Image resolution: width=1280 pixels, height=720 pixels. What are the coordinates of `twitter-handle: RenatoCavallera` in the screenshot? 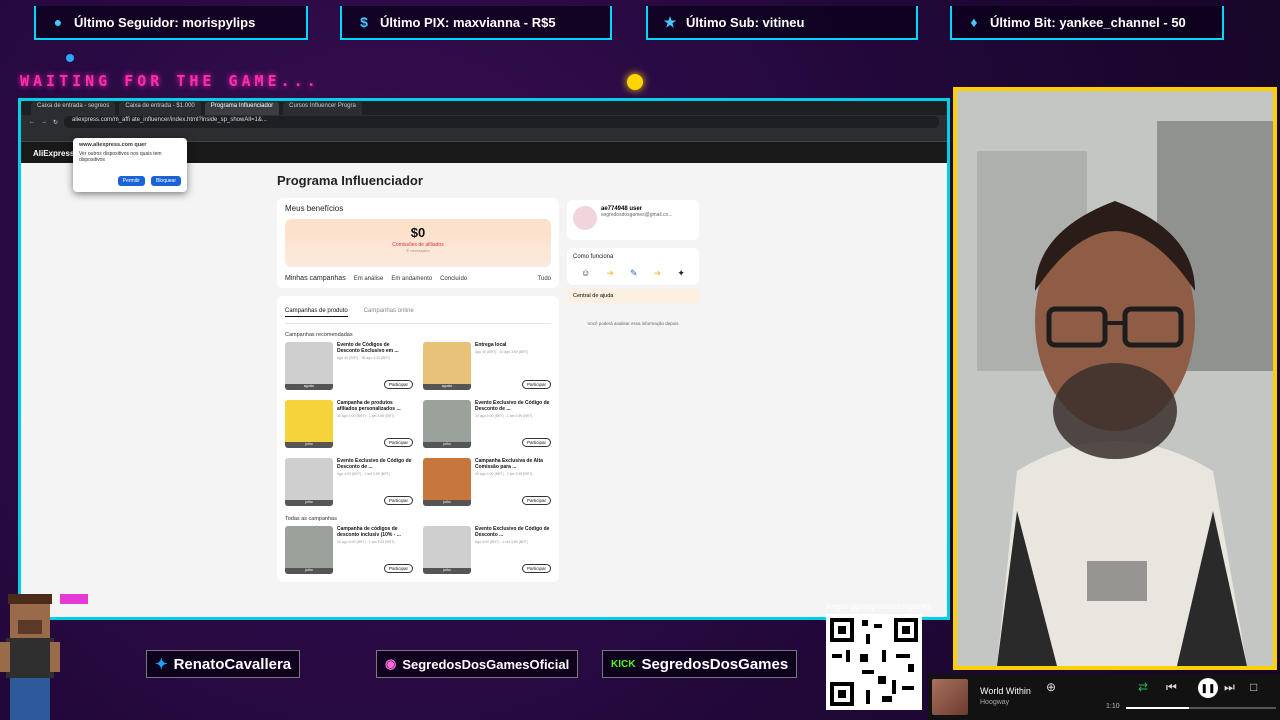 It's located at (232, 664).